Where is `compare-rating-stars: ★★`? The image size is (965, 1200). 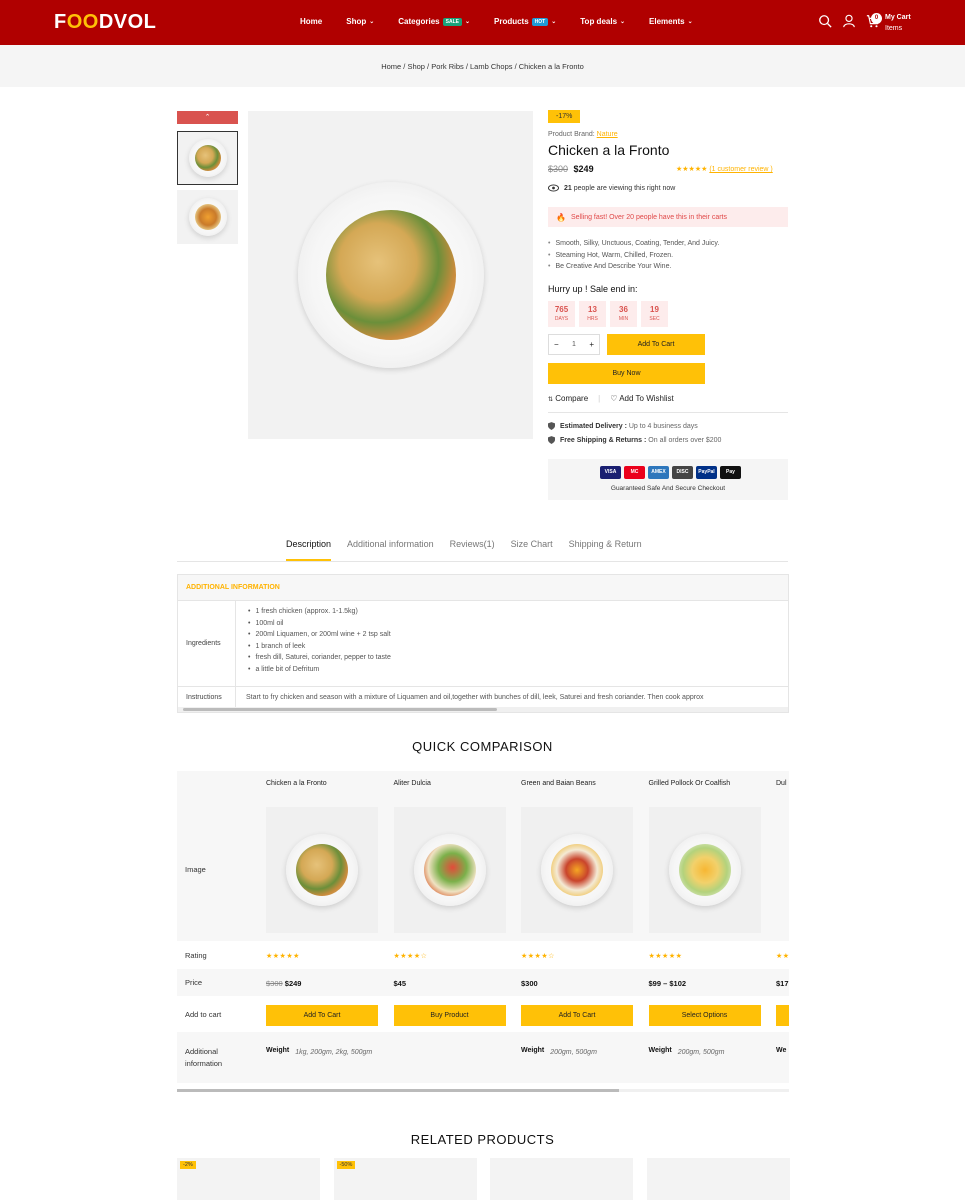
compare-rating-stars: ★★ is located at coordinates (782, 956).